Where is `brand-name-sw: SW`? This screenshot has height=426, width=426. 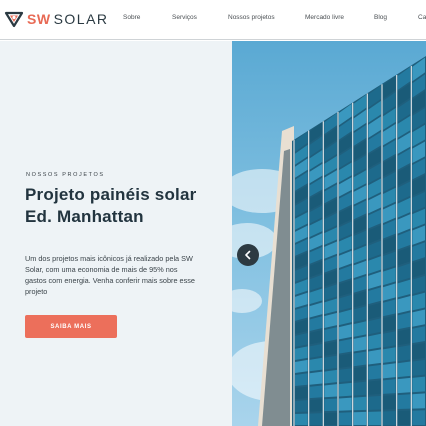 brand-name-sw: SW is located at coordinates (39, 19).